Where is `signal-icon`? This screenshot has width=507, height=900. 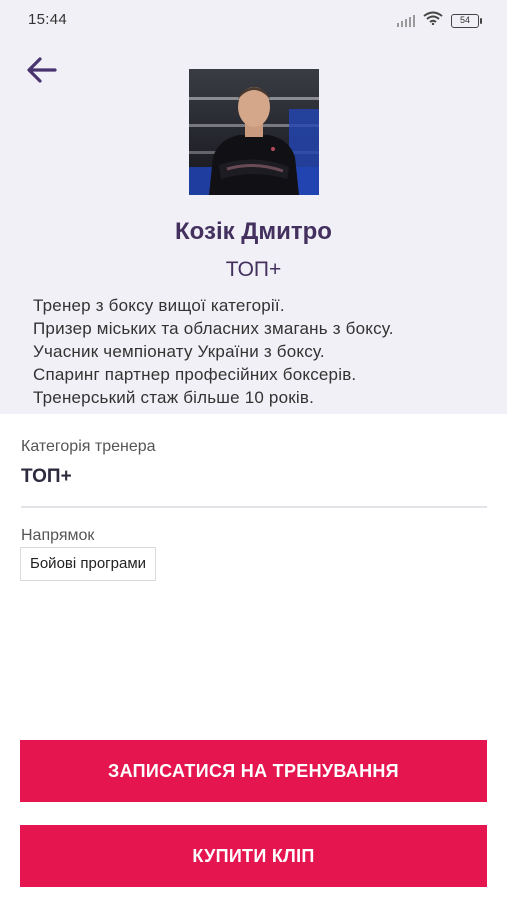
signal-icon is located at coordinates (406, 20).